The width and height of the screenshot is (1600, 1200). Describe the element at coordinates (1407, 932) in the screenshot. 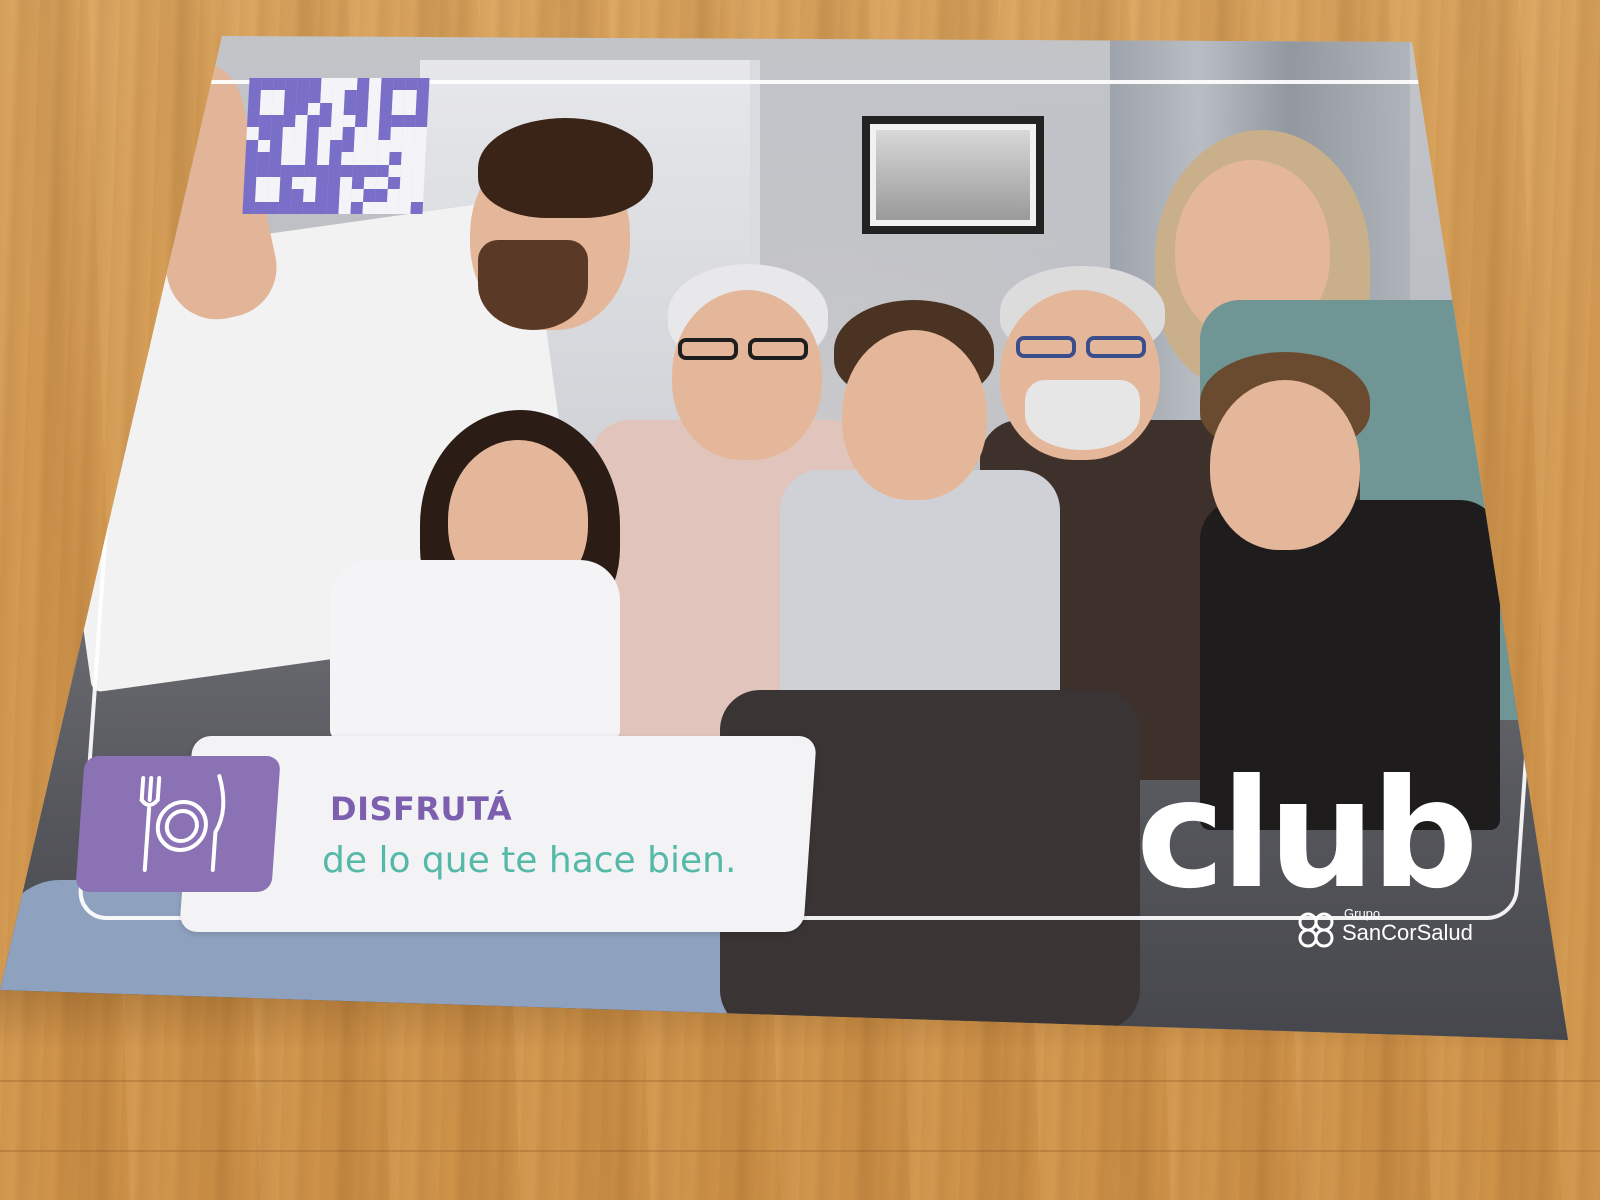

I see `brand-name: SanCorSalud` at that location.